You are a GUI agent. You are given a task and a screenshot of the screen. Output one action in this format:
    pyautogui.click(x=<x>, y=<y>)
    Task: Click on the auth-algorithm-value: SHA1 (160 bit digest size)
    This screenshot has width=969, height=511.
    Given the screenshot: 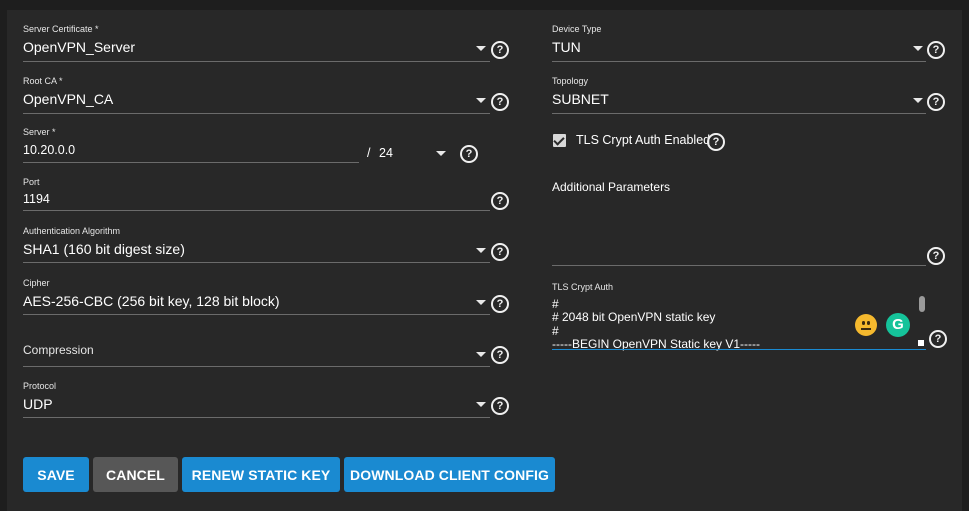 What is the action you would take?
    pyautogui.click(x=104, y=249)
    